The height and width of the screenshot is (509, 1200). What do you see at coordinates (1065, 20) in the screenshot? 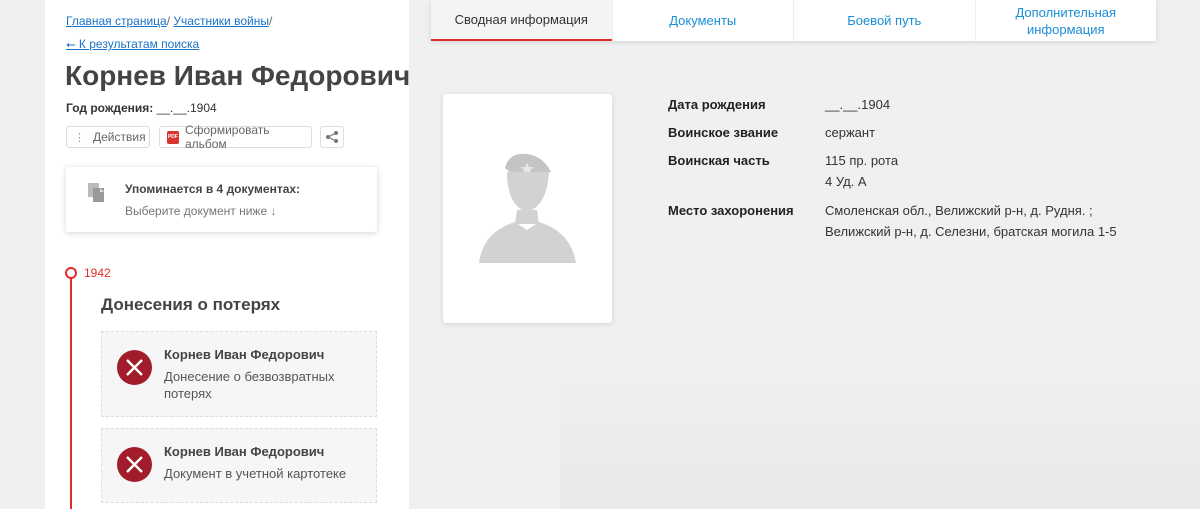
I see `tab-additional-info: Дополнительная информация` at bounding box center [1065, 20].